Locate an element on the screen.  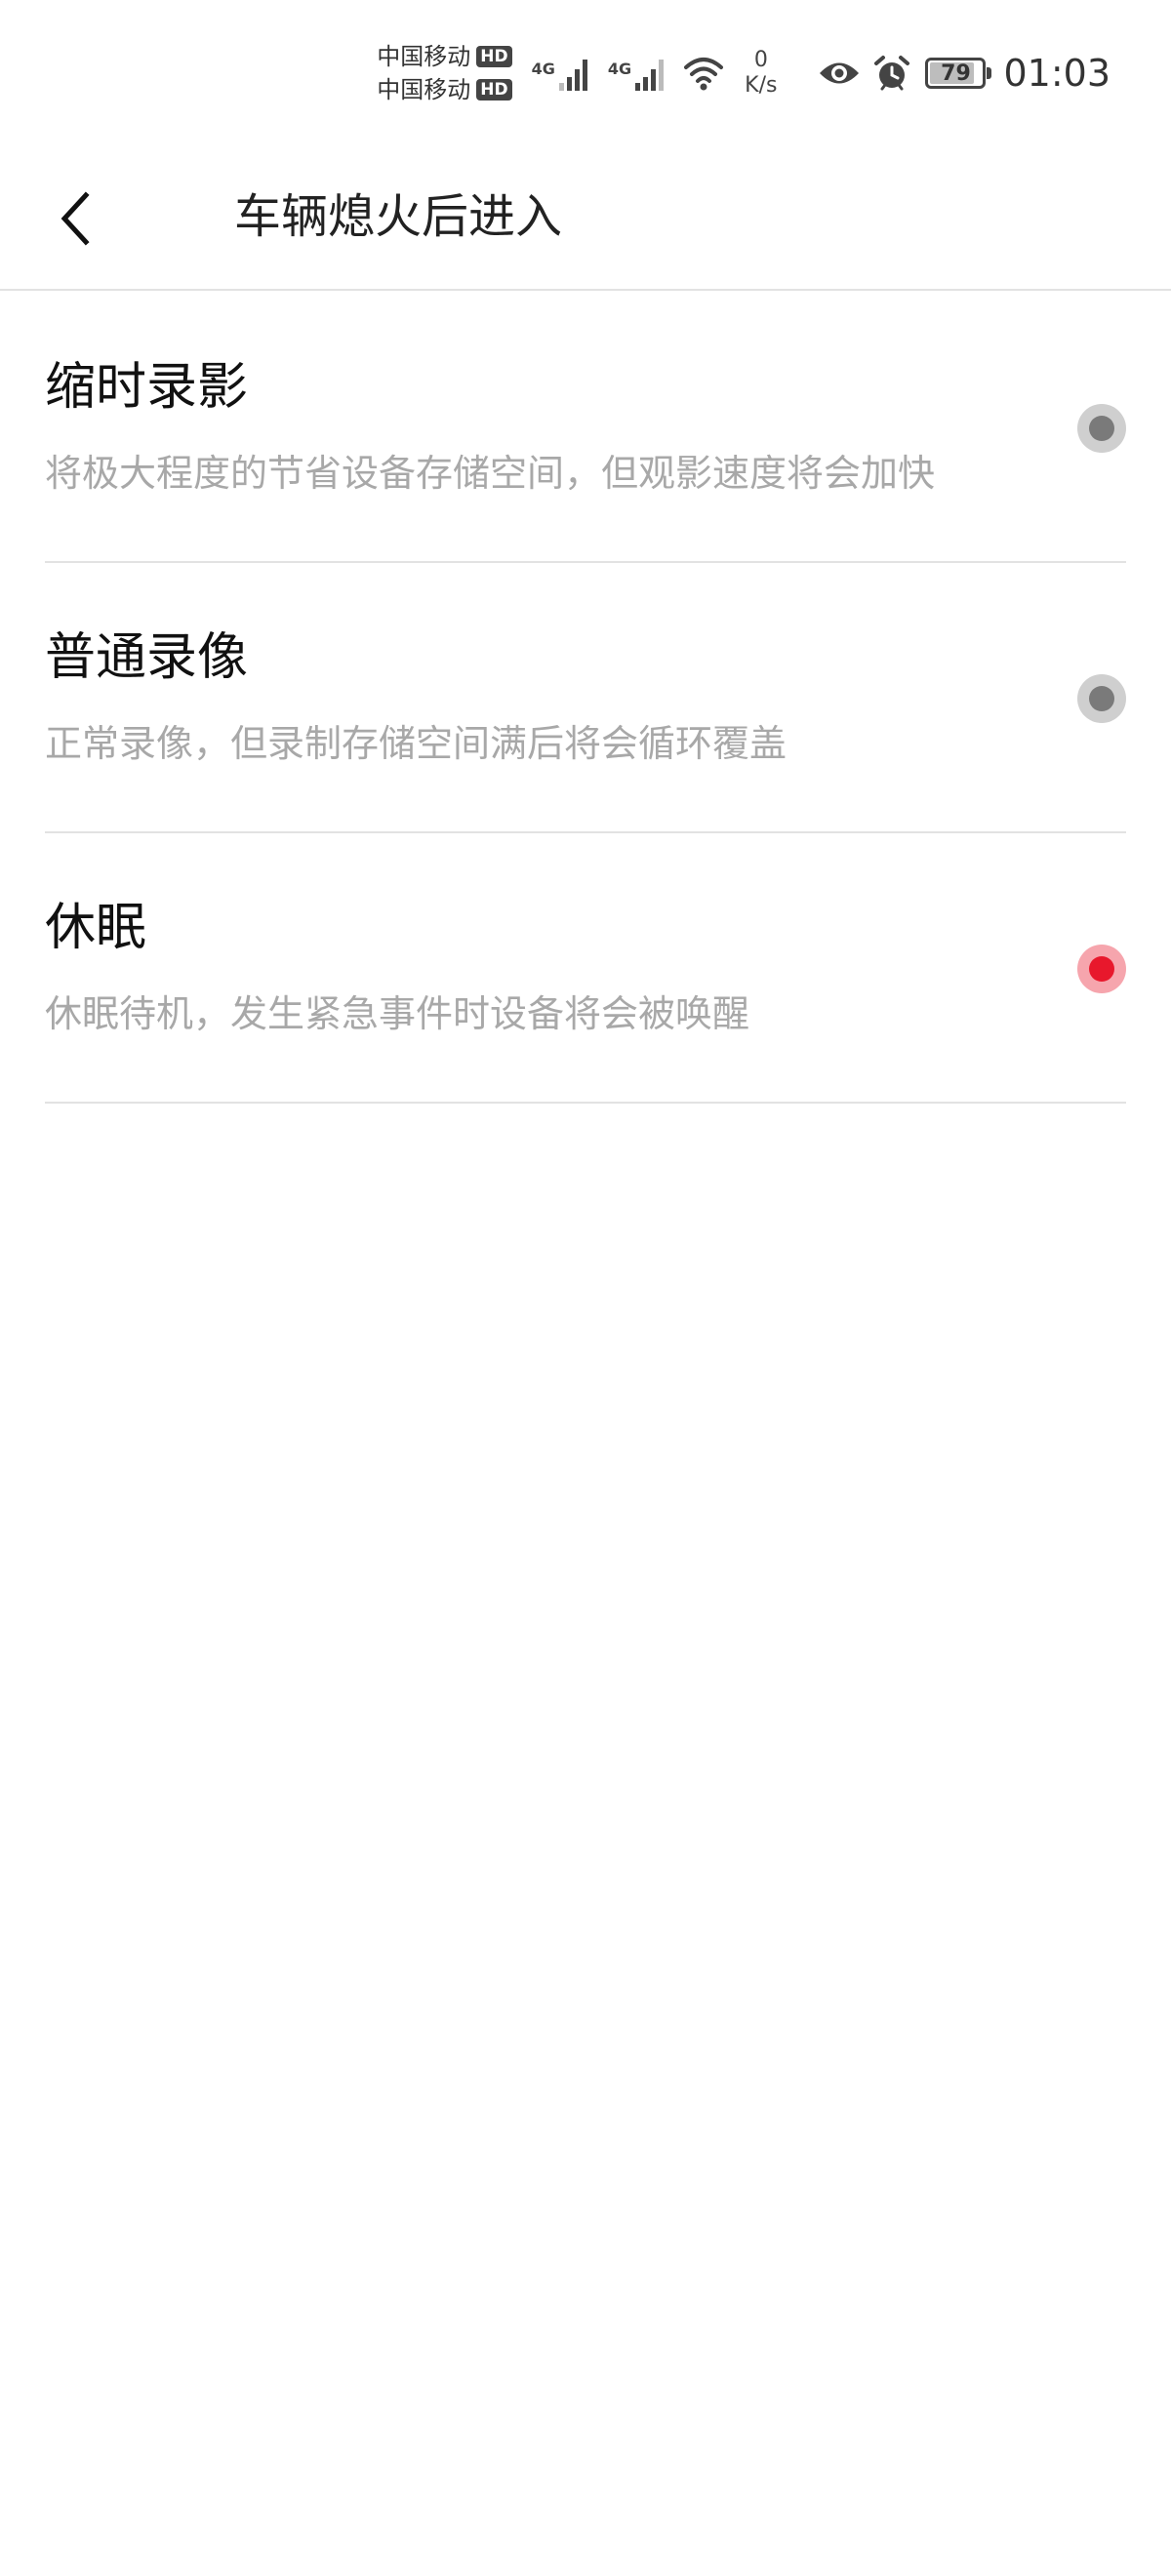
battery-level: 79 is located at coordinates (956, 73).